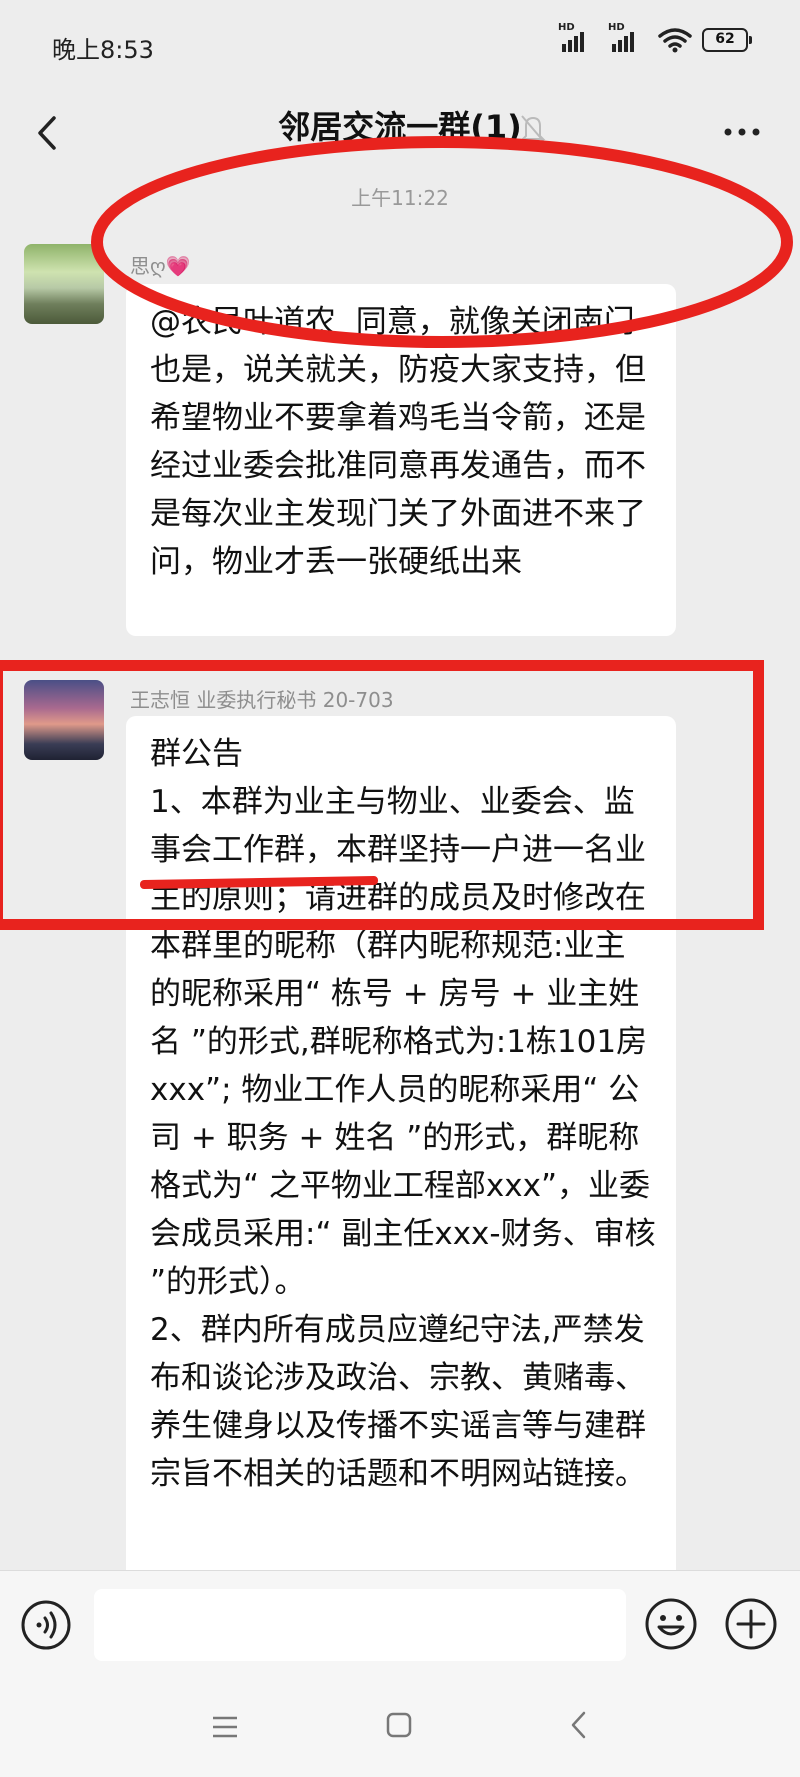 This screenshot has height=1777, width=800. What do you see at coordinates (400, 45) in the screenshot?
I see `status-bar: 晚上8:53 HD HD 62` at bounding box center [400, 45].